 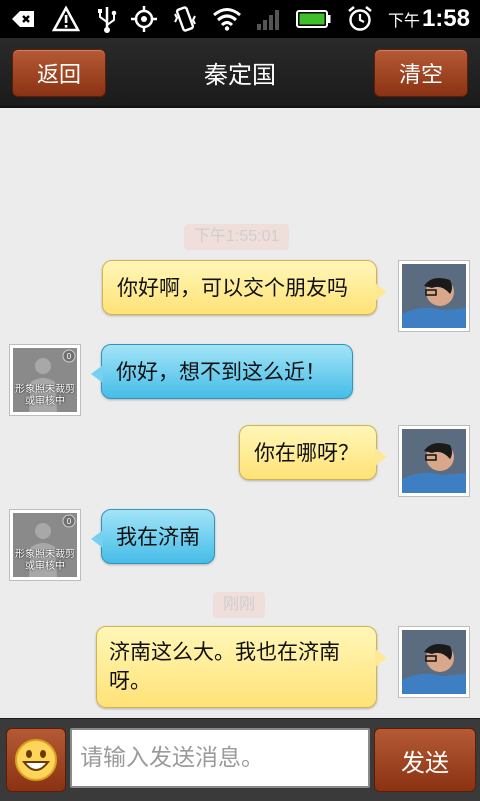 I want to click on gps-icon, so click(x=144, y=19).